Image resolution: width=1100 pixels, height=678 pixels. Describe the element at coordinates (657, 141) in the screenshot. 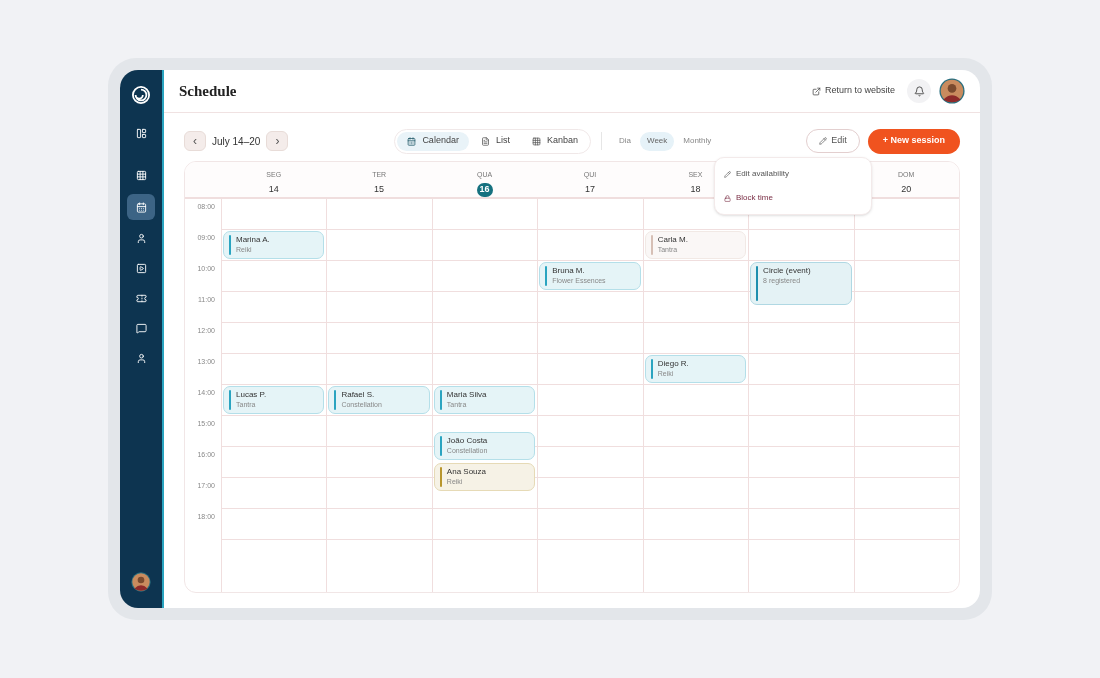

I see `period-tab: Week` at that location.